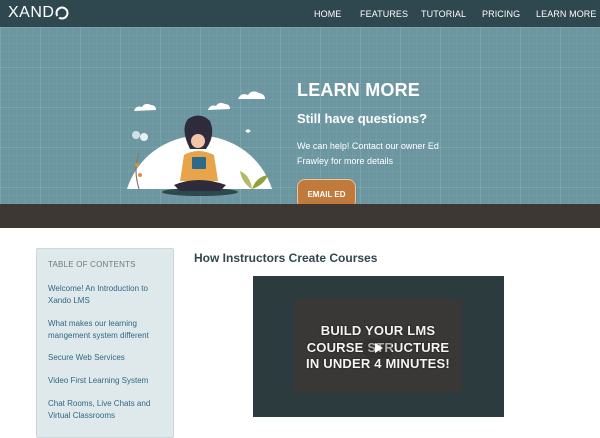  What do you see at coordinates (443, 14) in the screenshot?
I see `nav-tutorial: TUTORIAL` at bounding box center [443, 14].